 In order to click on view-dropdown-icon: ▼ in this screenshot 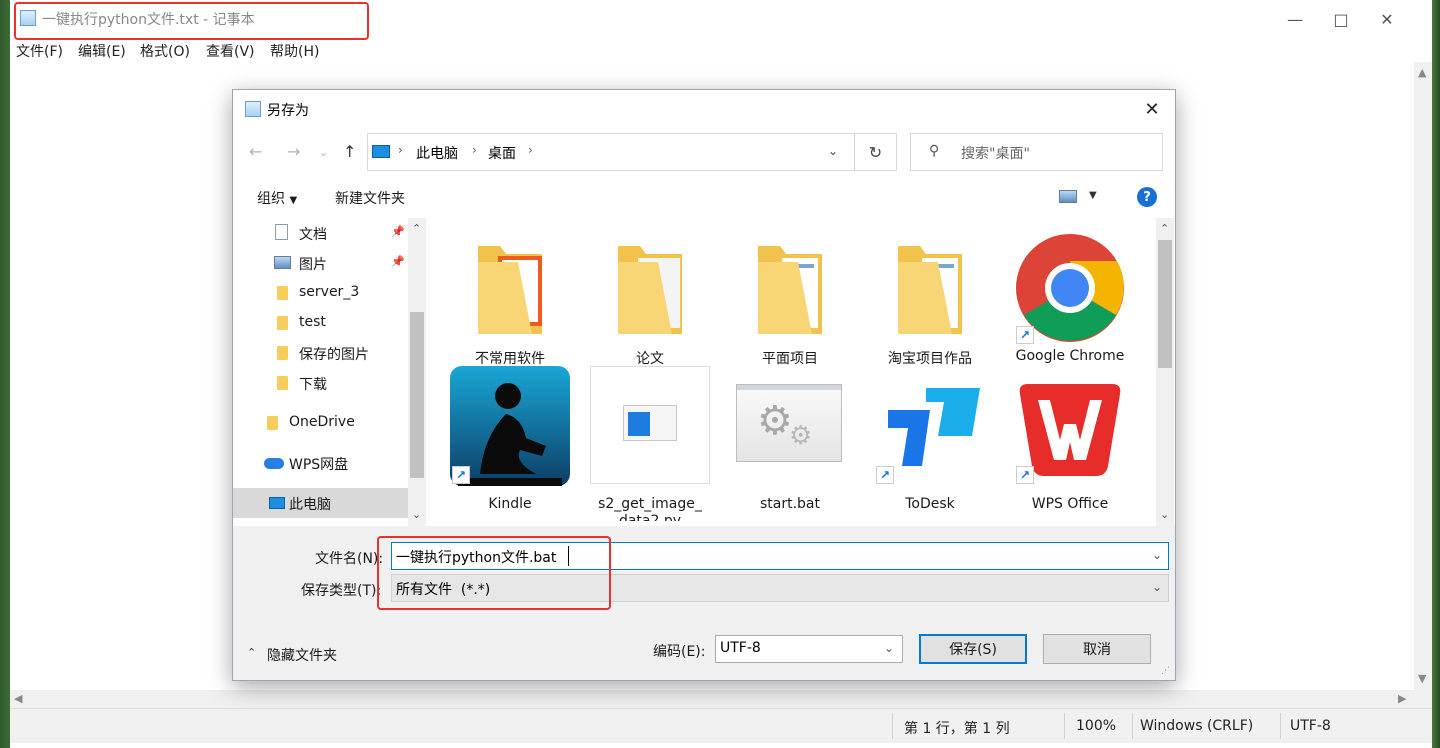, I will do `click(1093, 195)`.